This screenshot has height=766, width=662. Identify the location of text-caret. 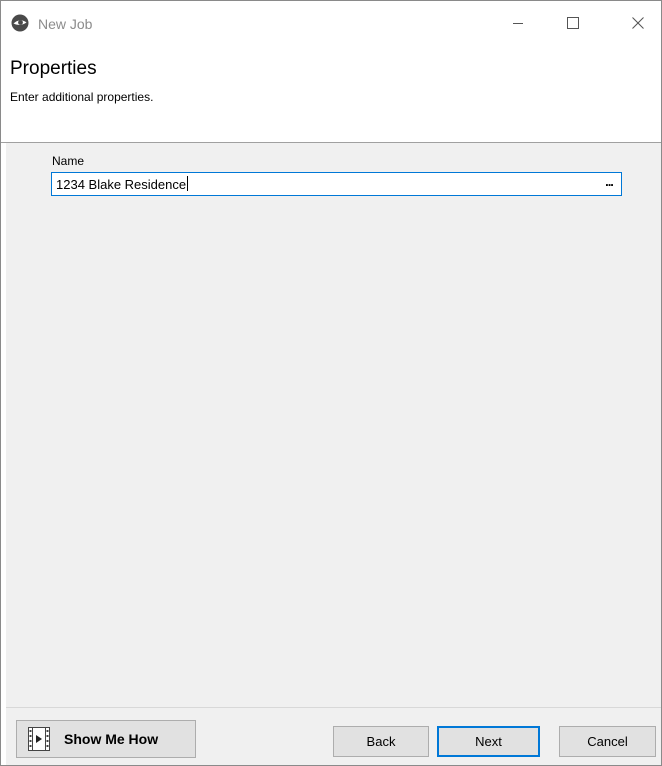
(188, 183).